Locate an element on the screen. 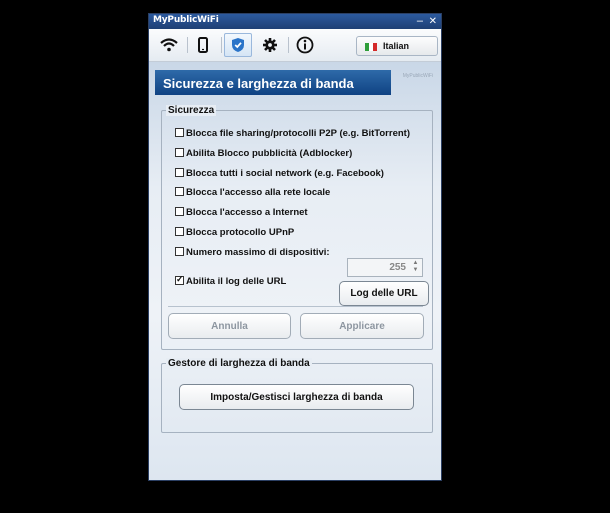  info-icon is located at coordinates (305, 45).